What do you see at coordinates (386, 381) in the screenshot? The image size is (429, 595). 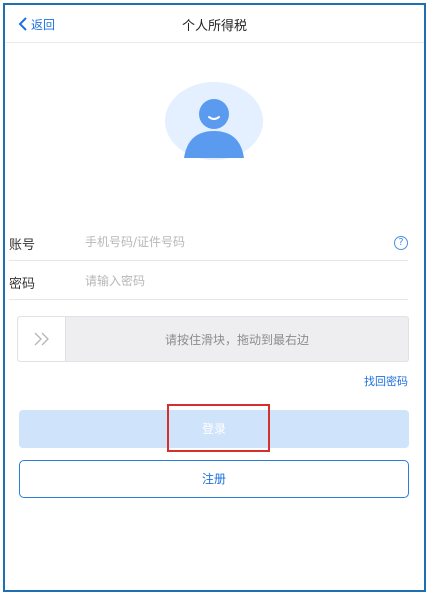 I see `forgot-password-link: 找回密码` at bounding box center [386, 381].